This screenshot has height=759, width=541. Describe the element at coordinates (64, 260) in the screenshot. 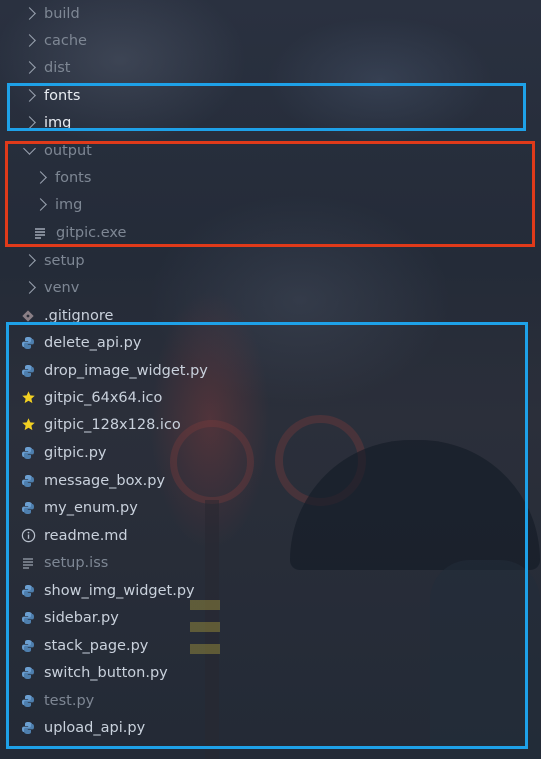

I see `folder-label: setup` at that location.